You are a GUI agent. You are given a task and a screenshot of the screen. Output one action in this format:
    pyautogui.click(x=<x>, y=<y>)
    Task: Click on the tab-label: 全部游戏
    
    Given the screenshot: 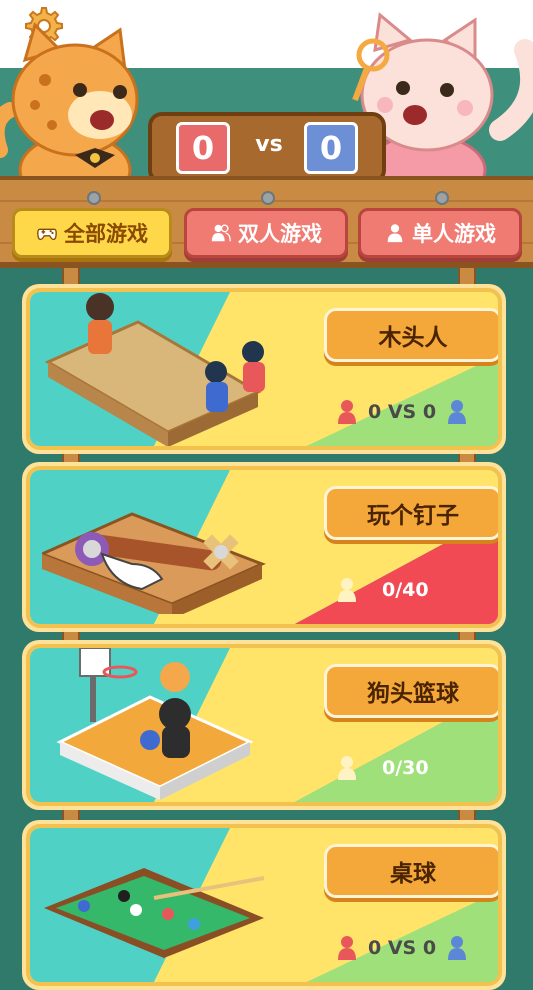 What is the action you would take?
    pyautogui.click(x=106, y=234)
    